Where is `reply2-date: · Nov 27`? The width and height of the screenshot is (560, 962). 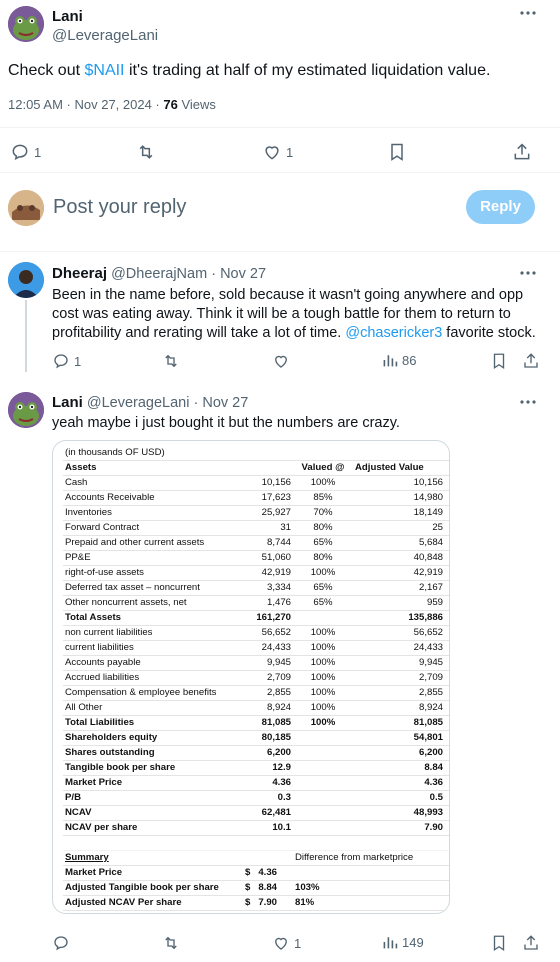
reply2-date: · Nov 27 is located at coordinates (221, 403).